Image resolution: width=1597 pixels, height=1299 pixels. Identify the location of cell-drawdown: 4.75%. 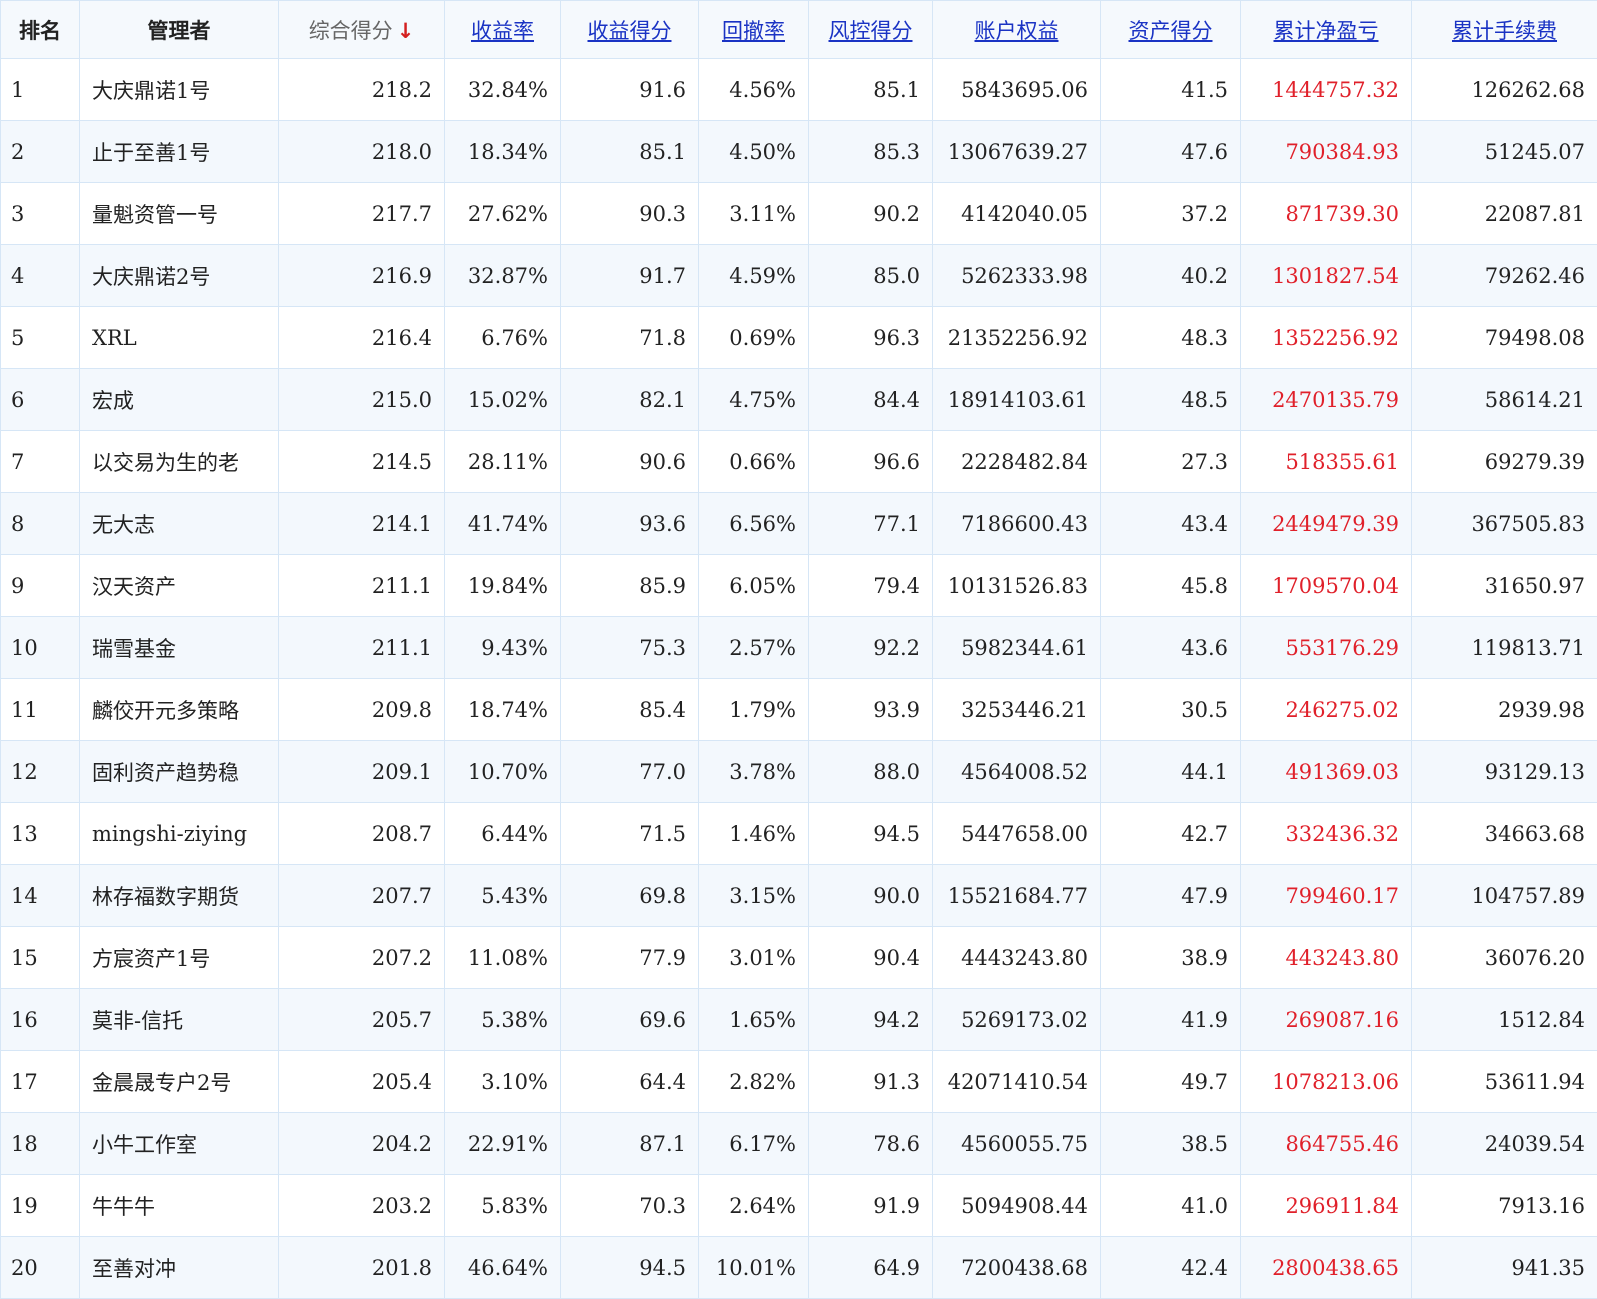
(754, 400).